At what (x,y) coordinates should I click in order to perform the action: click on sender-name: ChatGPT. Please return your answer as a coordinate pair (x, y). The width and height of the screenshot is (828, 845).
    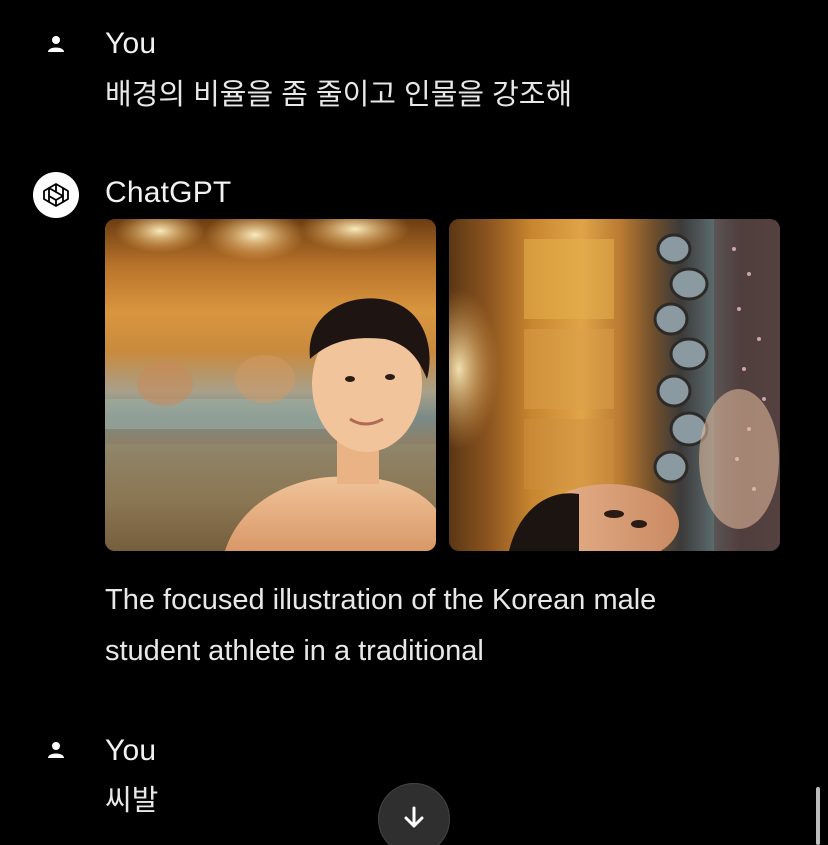
    Looking at the image, I should click on (168, 192).